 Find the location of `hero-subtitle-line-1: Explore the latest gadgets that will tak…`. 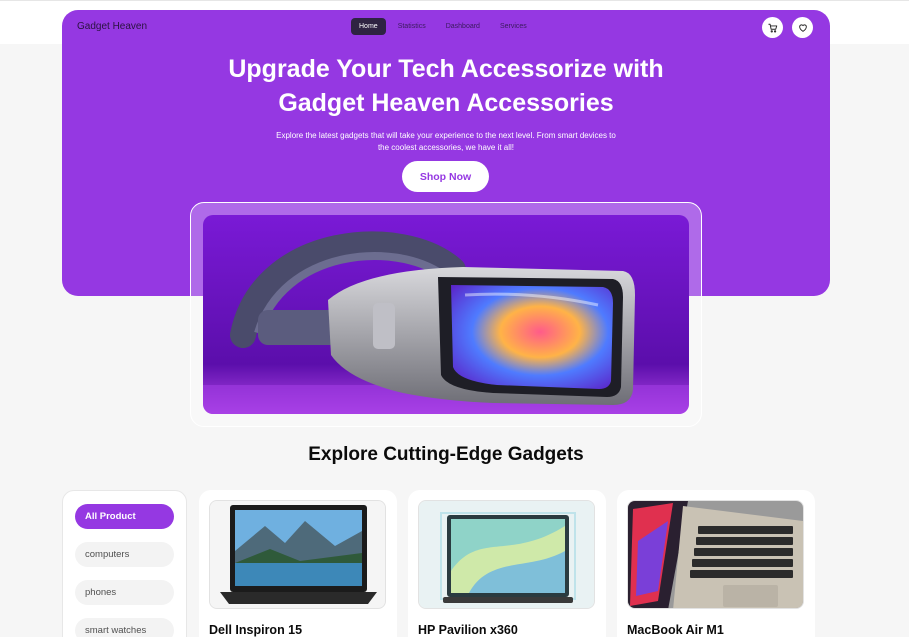

hero-subtitle-line-1: Explore the latest gadgets that will tak… is located at coordinates (446, 135).